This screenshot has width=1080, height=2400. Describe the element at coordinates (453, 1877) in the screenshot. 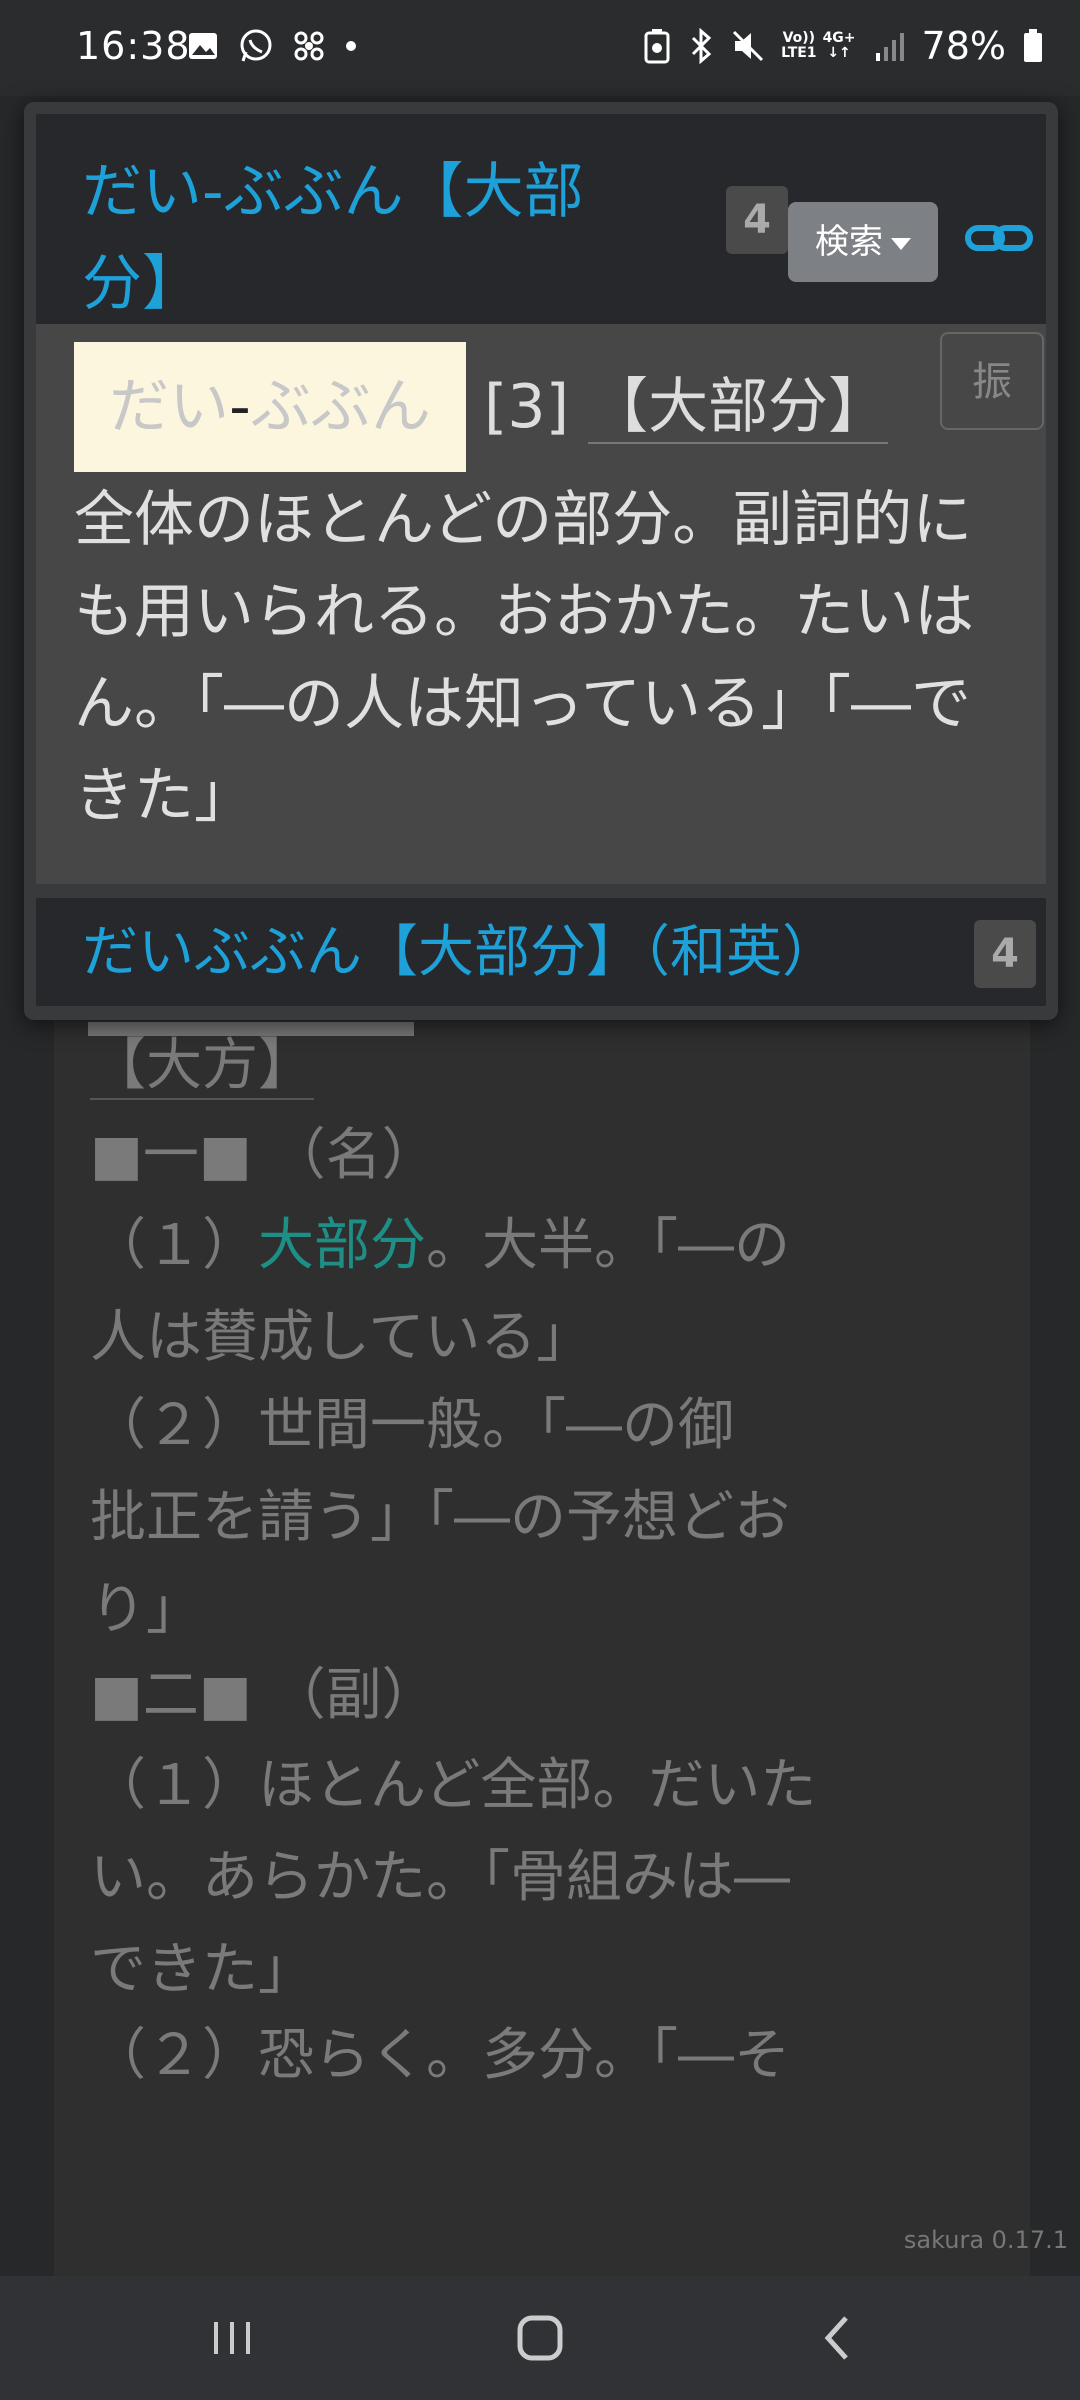

I see `article-line: （１）ほとんど全部。だいた い。あらかた。「骨組みは― できた」` at that location.